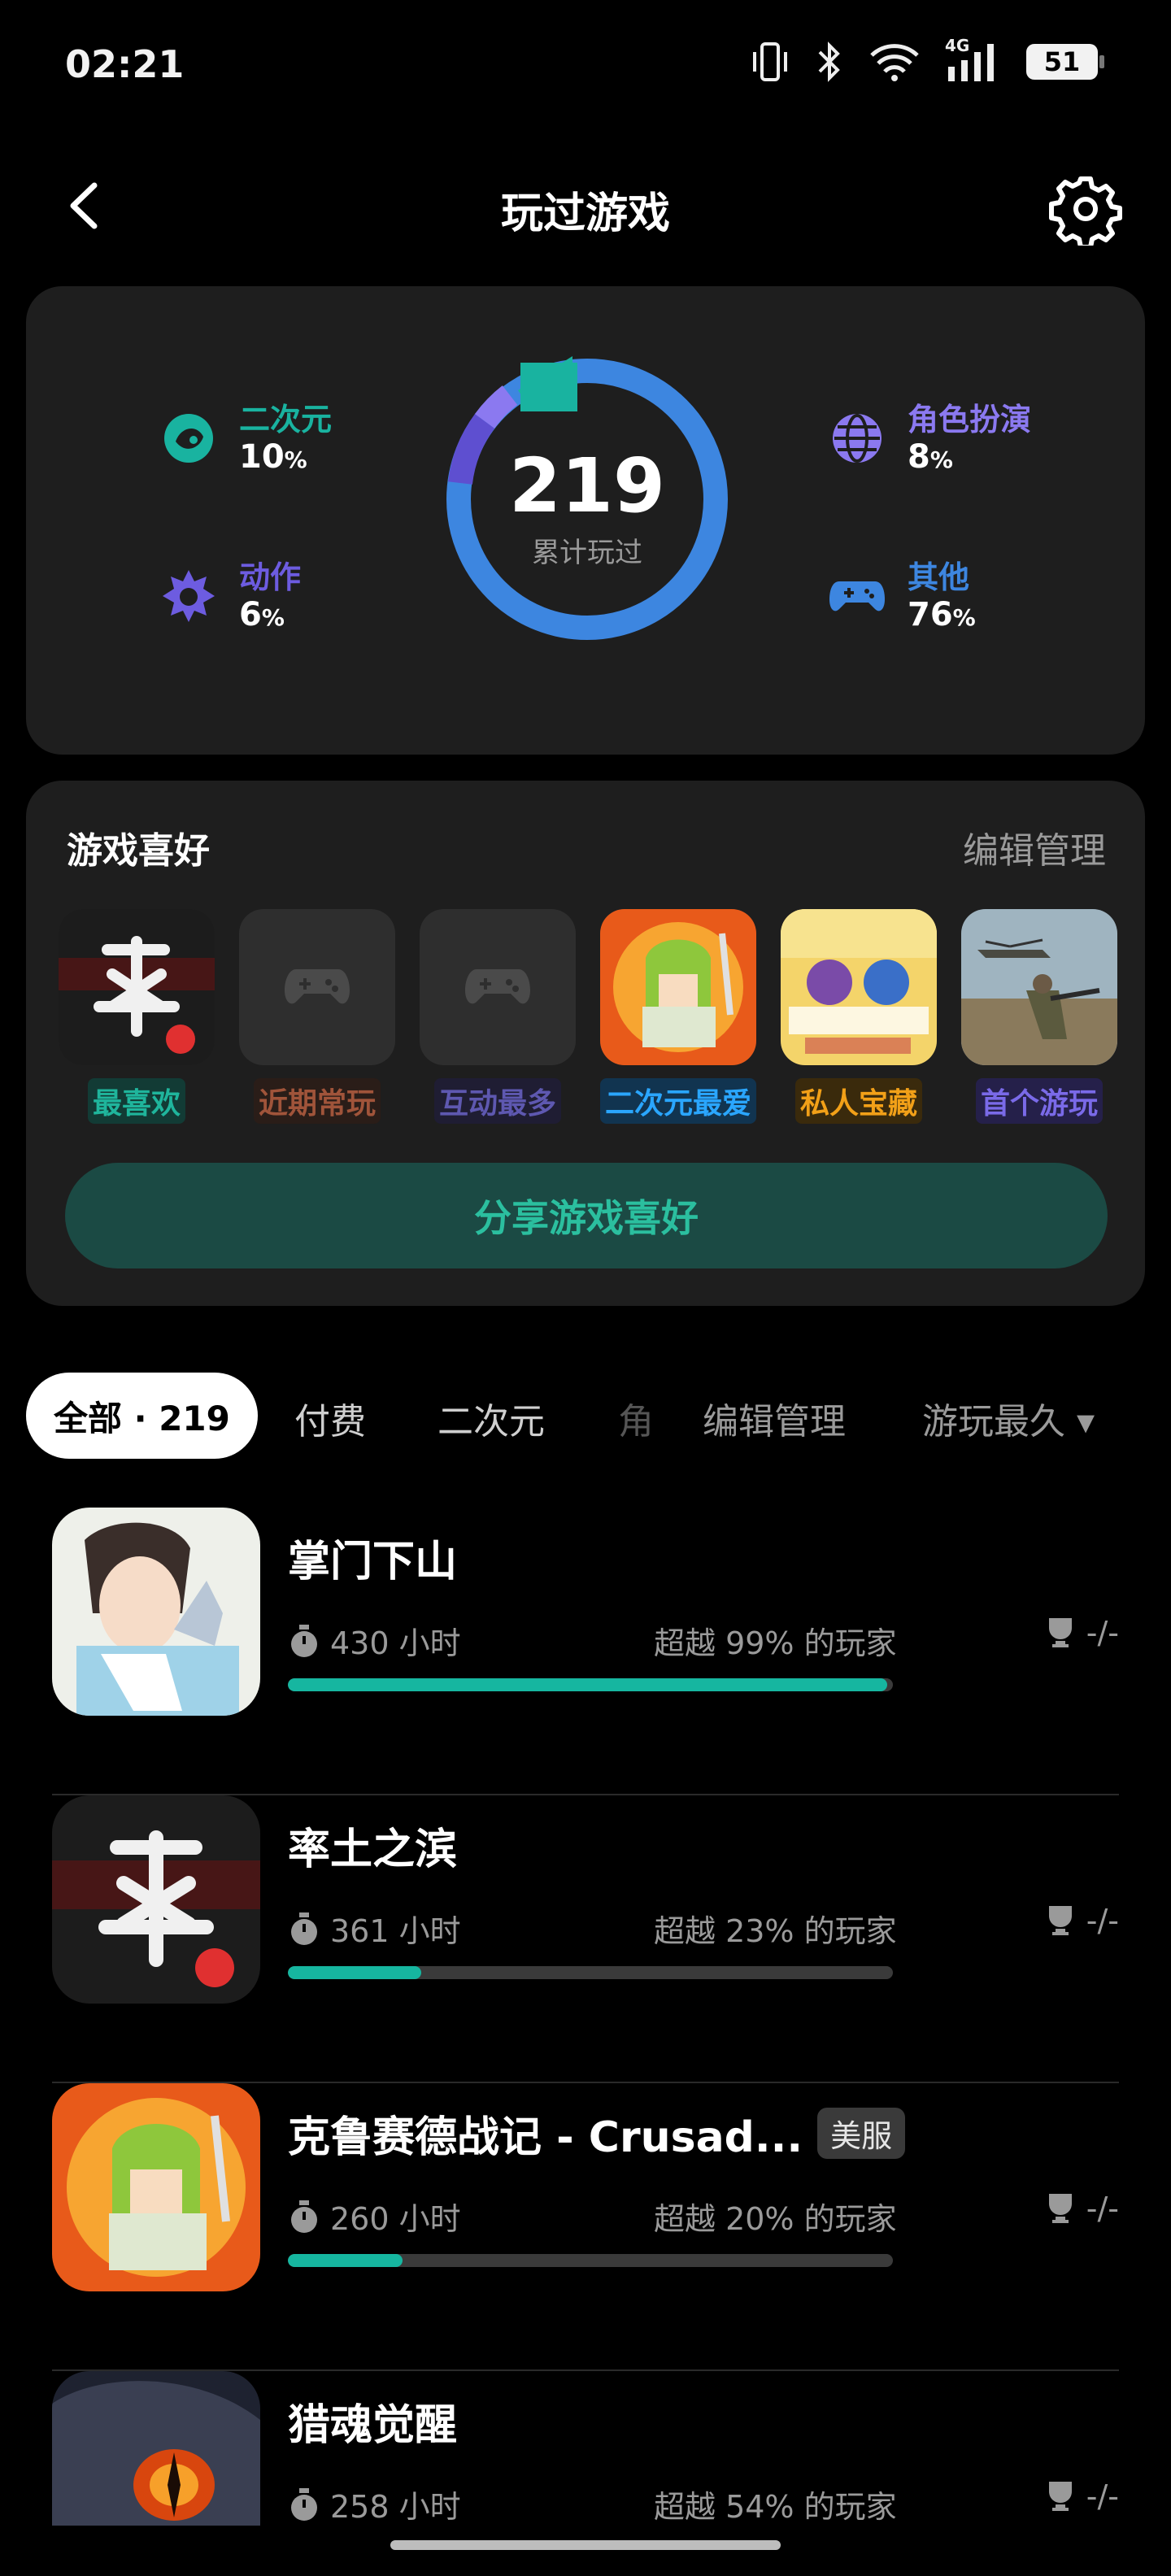 The height and width of the screenshot is (2576, 1171). I want to click on game-row: 掌门下山 430 小时 超越 99% 的玩家 -/-, so click(585, 1652).